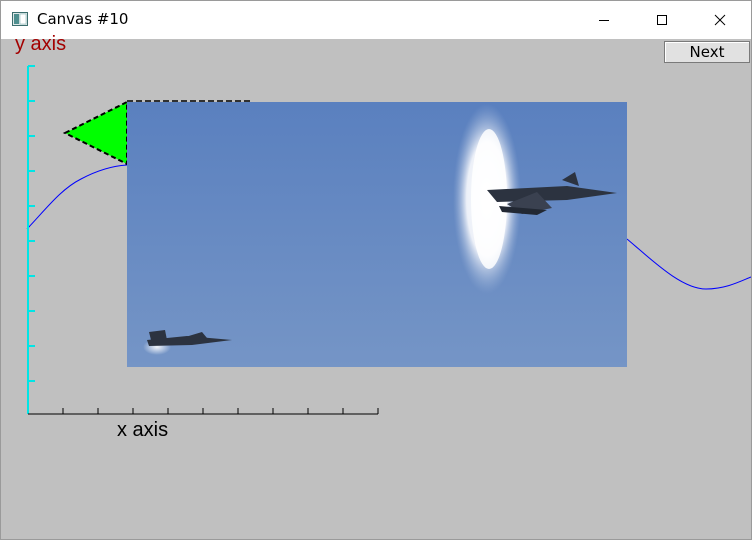  Describe the element at coordinates (20, 19) in the screenshot. I see `app-window-icon` at that location.